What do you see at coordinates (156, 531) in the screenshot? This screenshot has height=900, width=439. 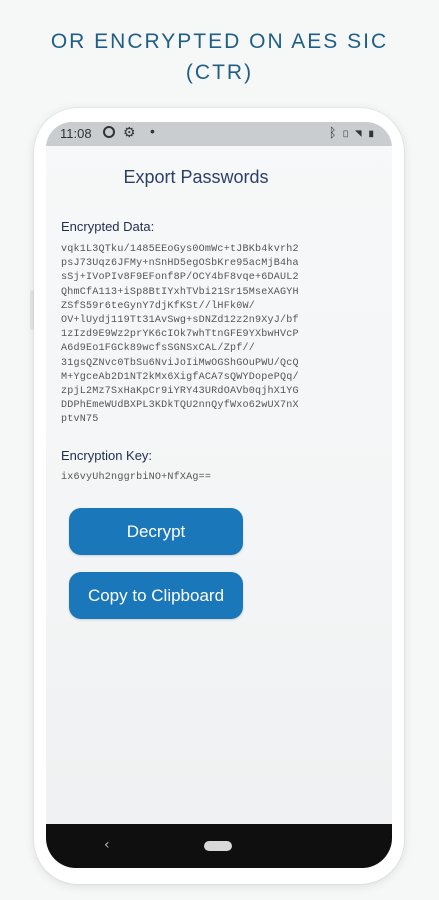 I see `decrypt-button: Decrypt` at bounding box center [156, 531].